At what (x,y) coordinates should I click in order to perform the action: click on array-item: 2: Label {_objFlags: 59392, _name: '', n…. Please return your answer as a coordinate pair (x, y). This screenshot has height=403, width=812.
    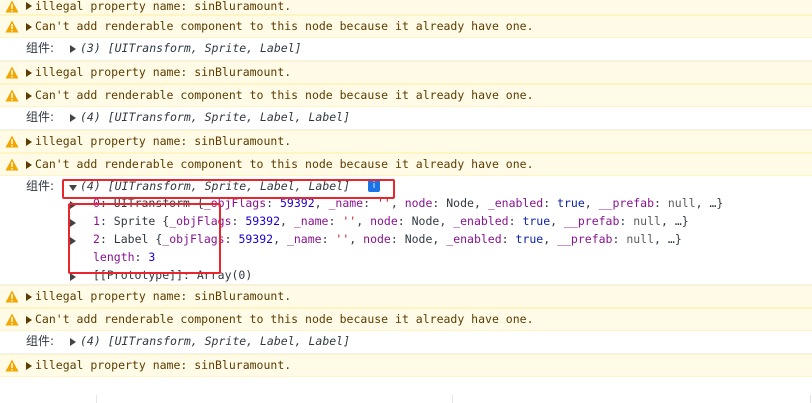
    Looking at the image, I should click on (406, 239).